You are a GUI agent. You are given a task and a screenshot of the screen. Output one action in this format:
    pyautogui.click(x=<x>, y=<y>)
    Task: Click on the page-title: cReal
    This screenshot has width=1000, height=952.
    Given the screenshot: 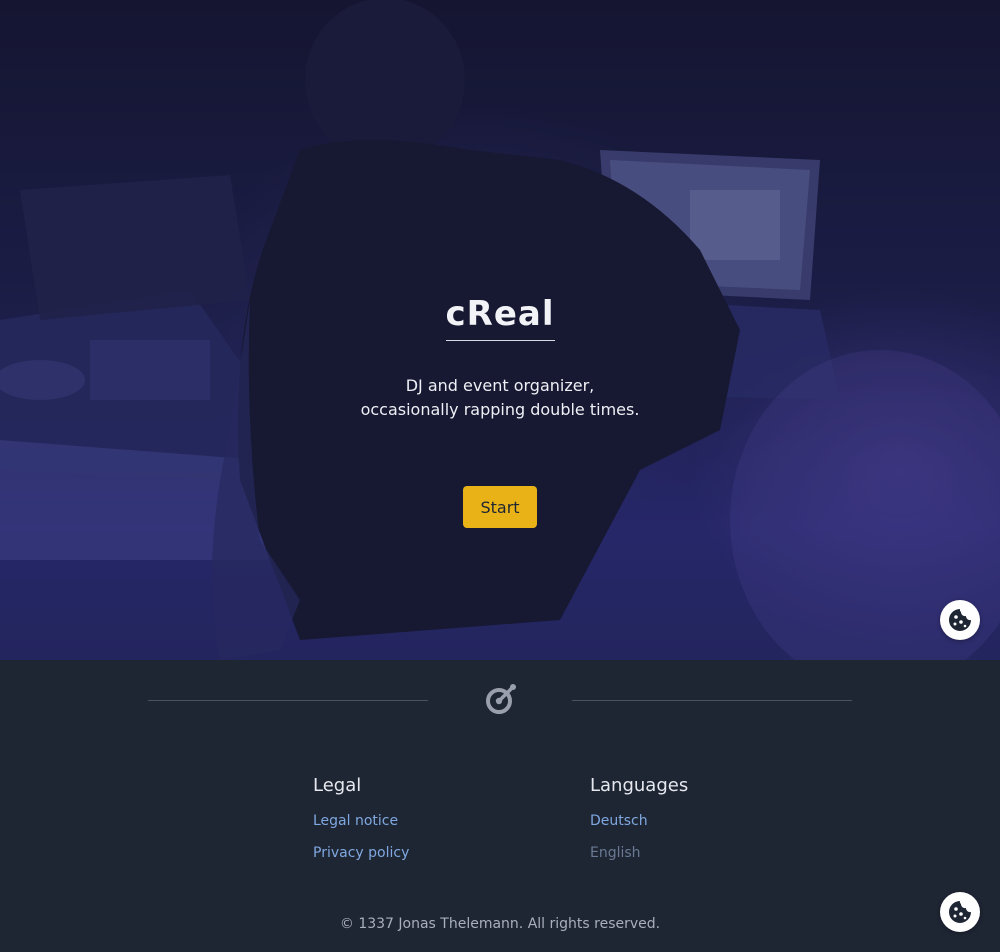 What is the action you would take?
    pyautogui.click(x=500, y=316)
    